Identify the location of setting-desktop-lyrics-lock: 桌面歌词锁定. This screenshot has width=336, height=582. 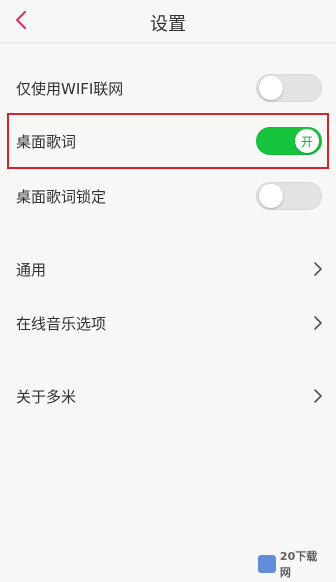
(168, 196).